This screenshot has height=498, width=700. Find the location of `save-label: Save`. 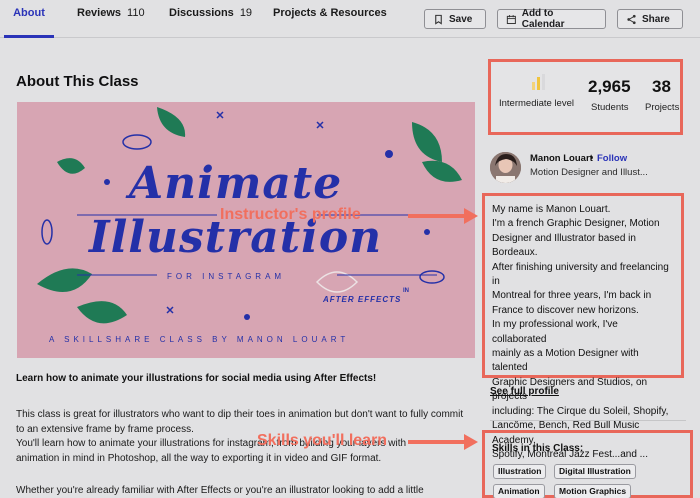

save-label: Save is located at coordinates (461, 19).